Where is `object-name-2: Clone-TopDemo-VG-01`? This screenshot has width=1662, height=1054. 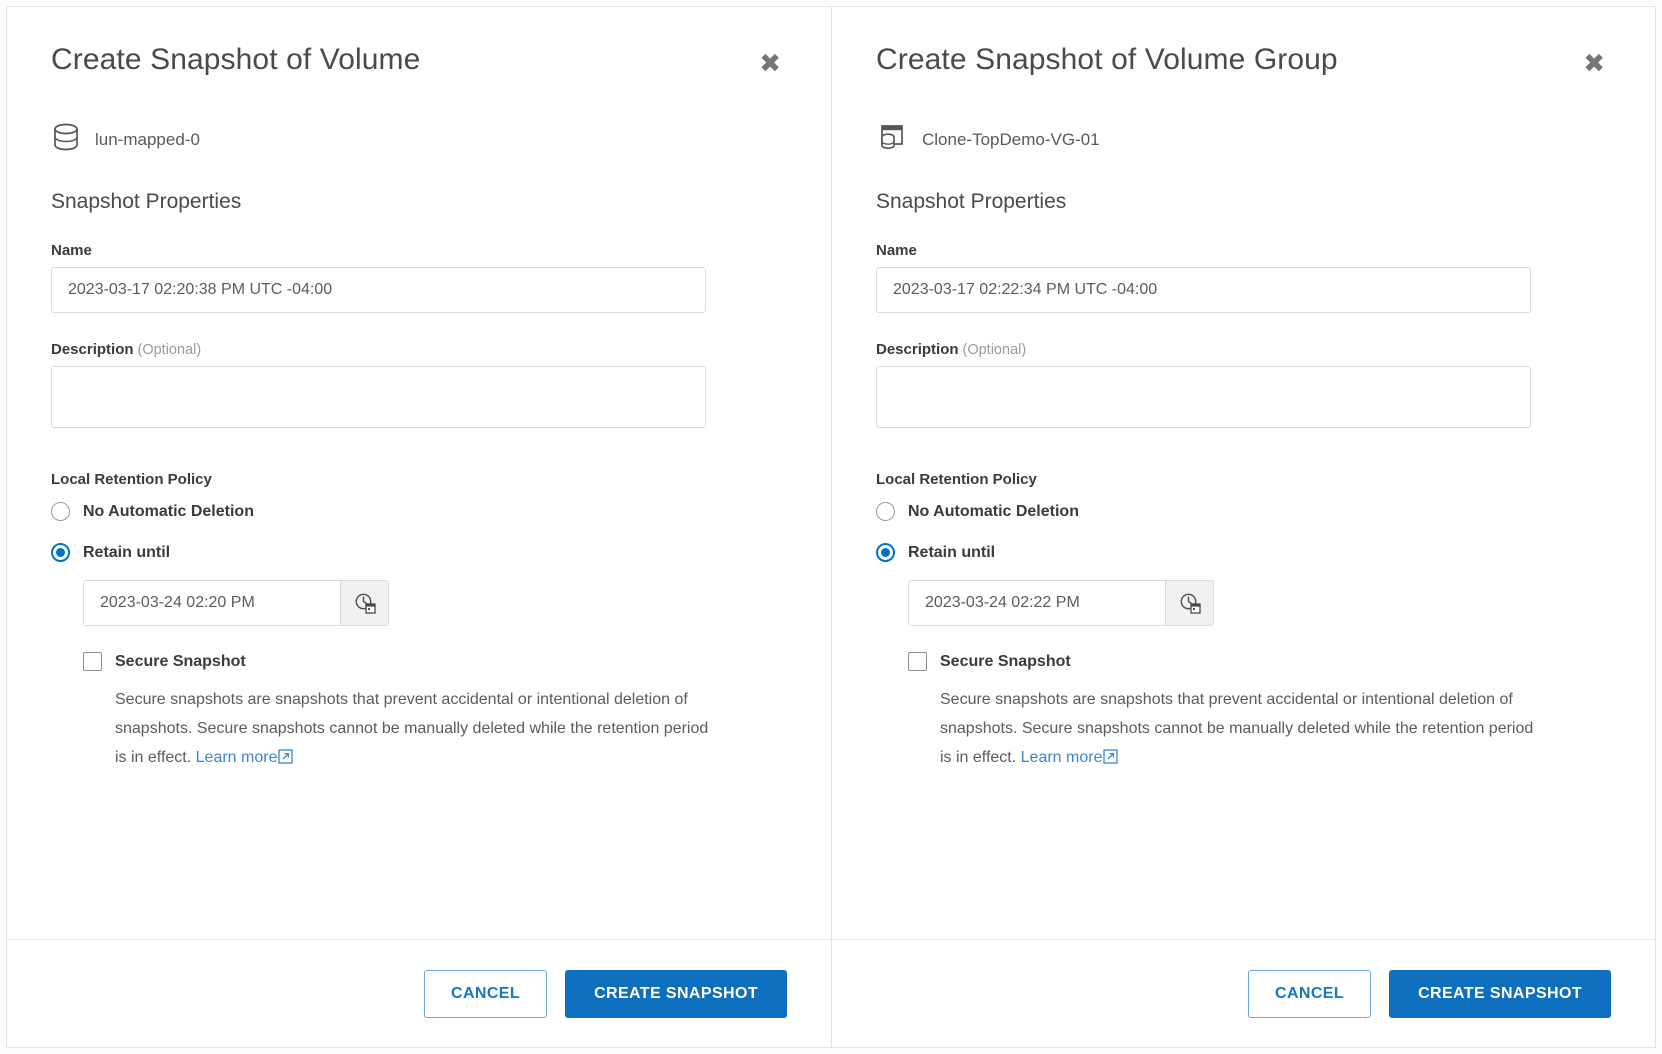
object-name-2: Clone-TopDemo-VG-01 is located at coordinates (1011, 139).